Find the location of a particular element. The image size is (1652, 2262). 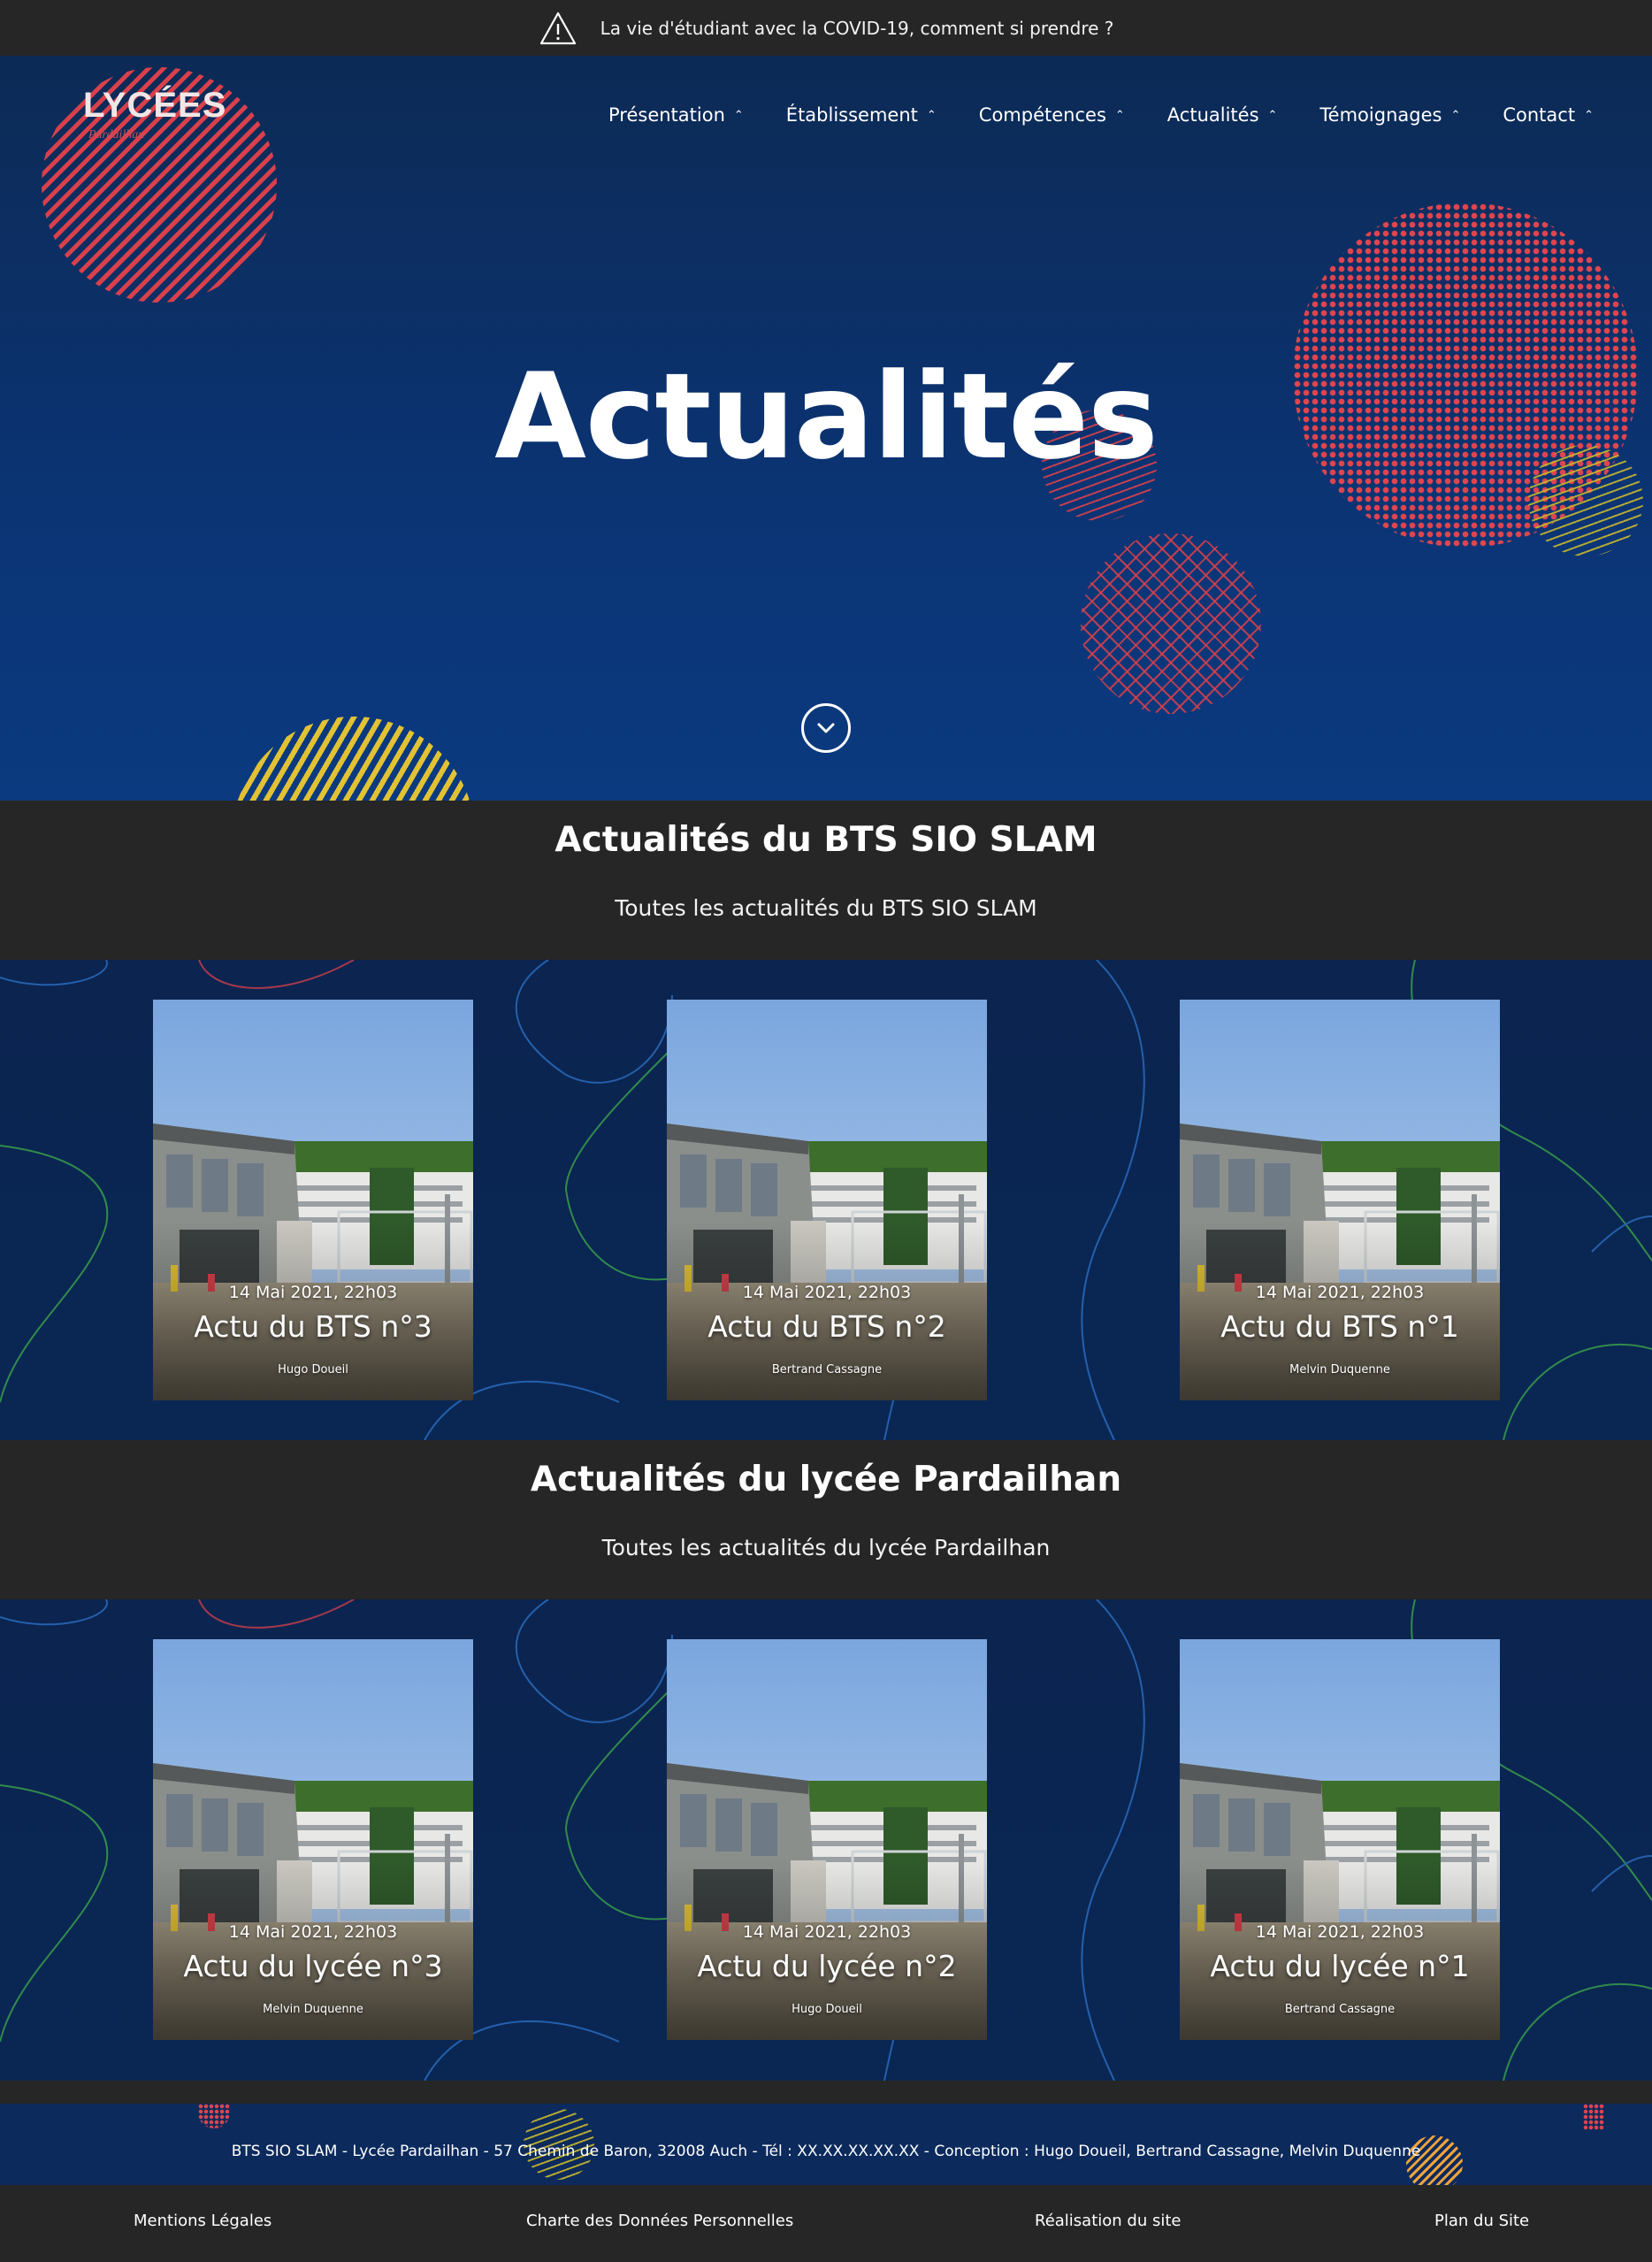

site-logo: LYCÉES is located at coordinates (154, 106).